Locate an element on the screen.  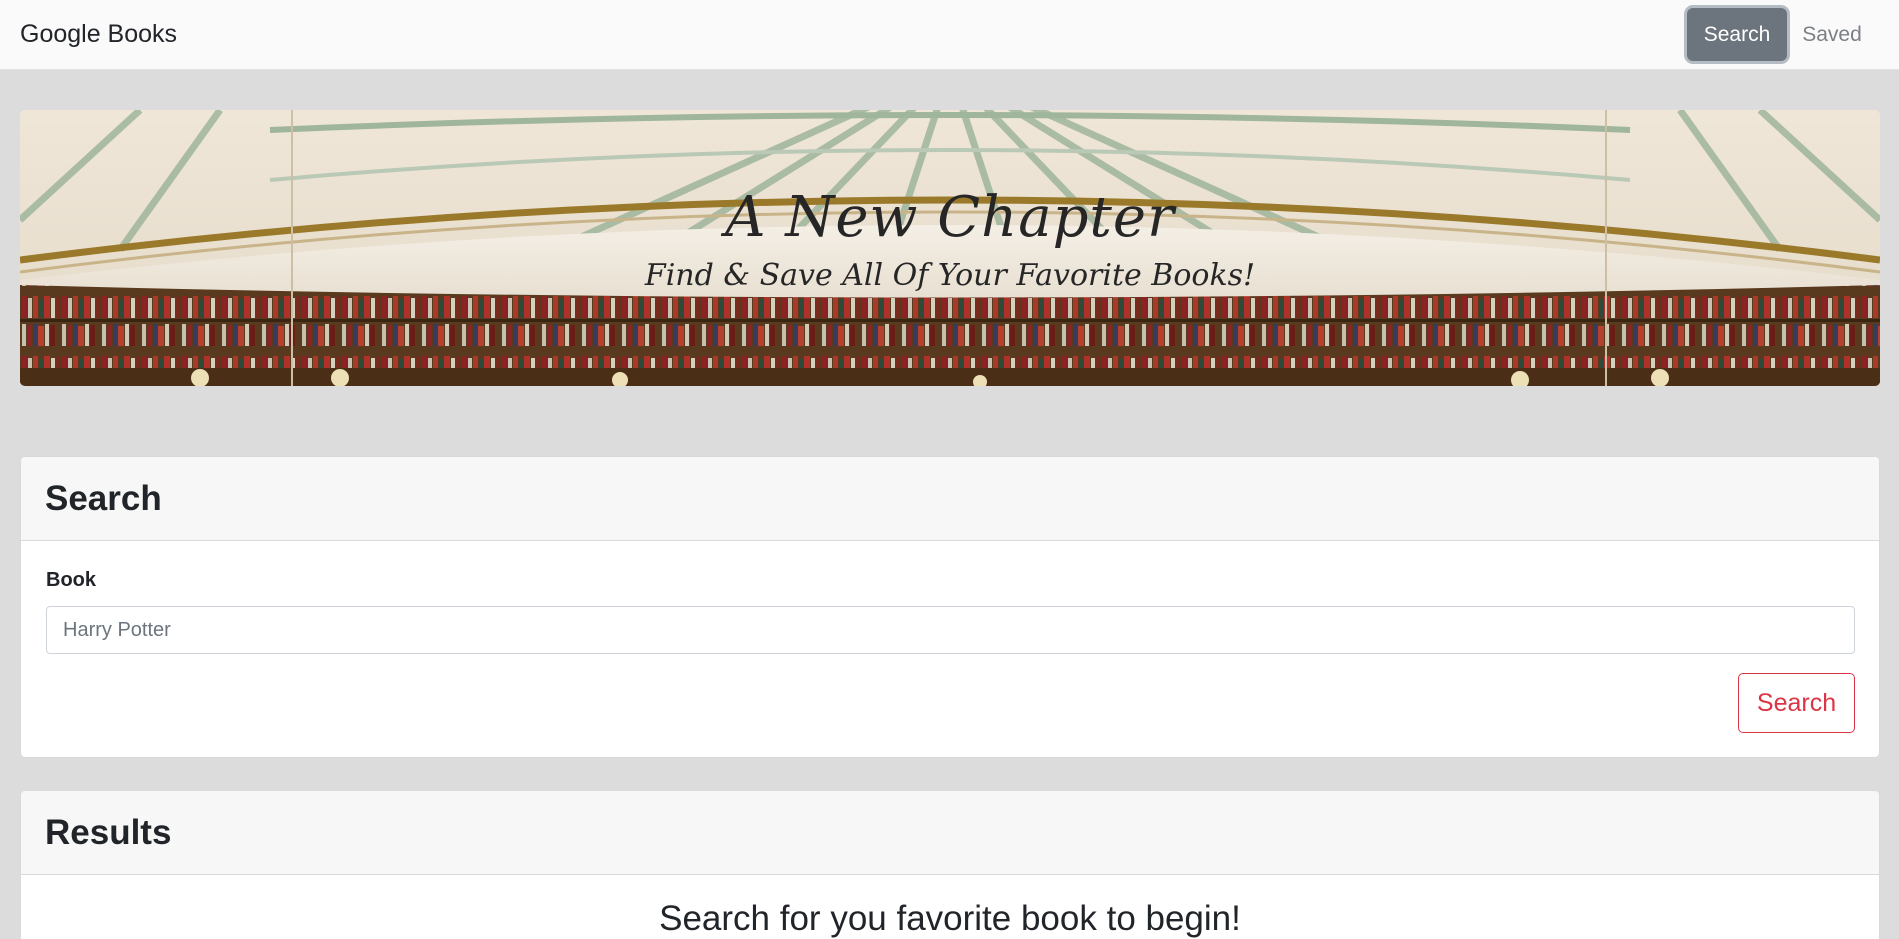
hero-subtitle: Find & Save All Of Your Favorite Books! is located at coordinates (950, 275).